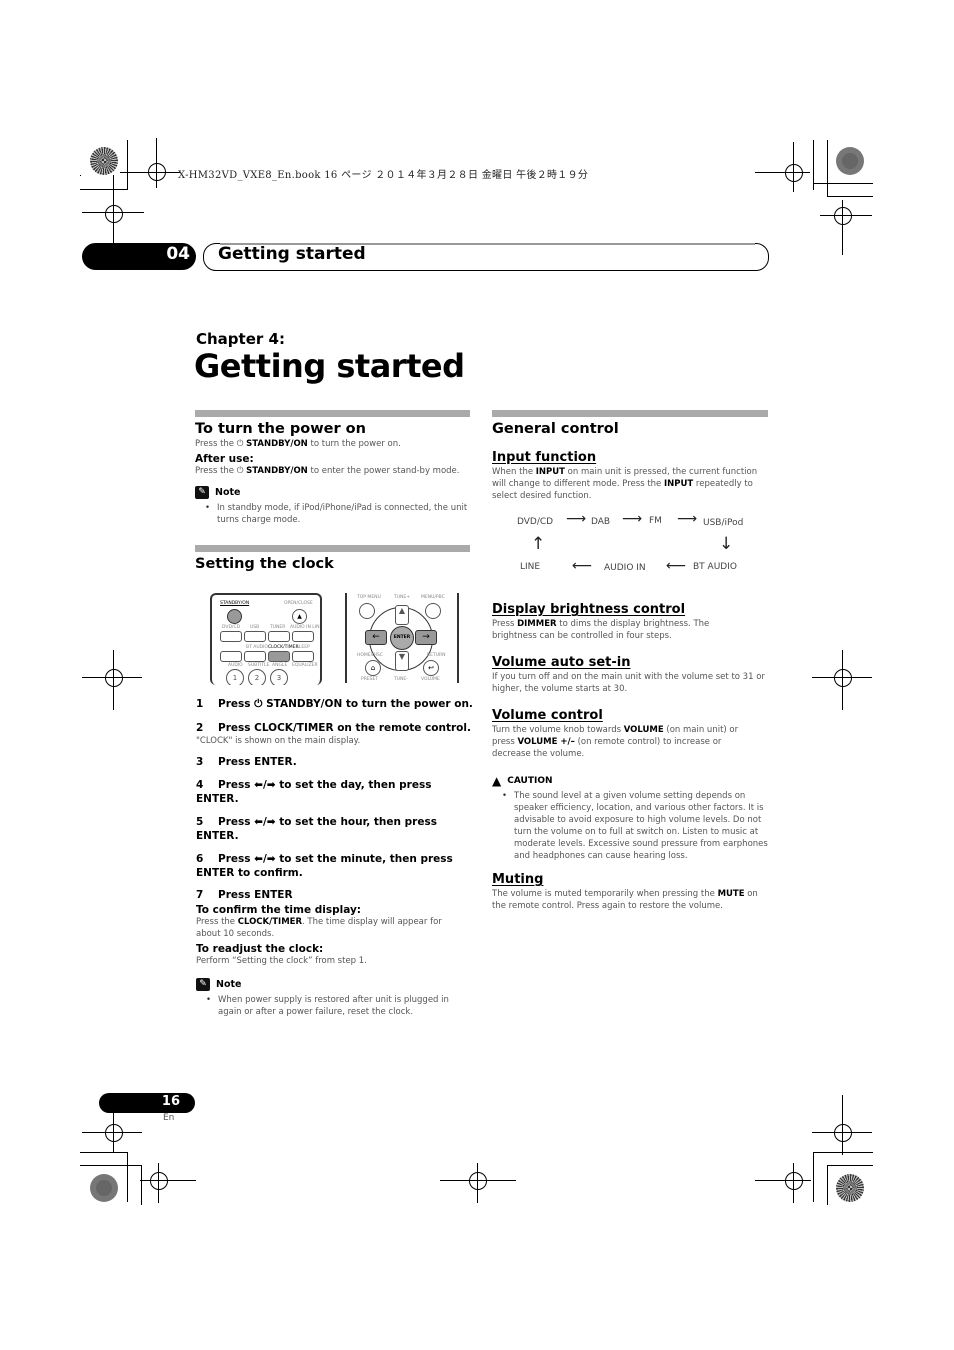 This screenshot has width=954, height=1350. Describe the element at coordinates (715, 567) in the screenshot. I see `flow-node: BT AUDIO` at that location.